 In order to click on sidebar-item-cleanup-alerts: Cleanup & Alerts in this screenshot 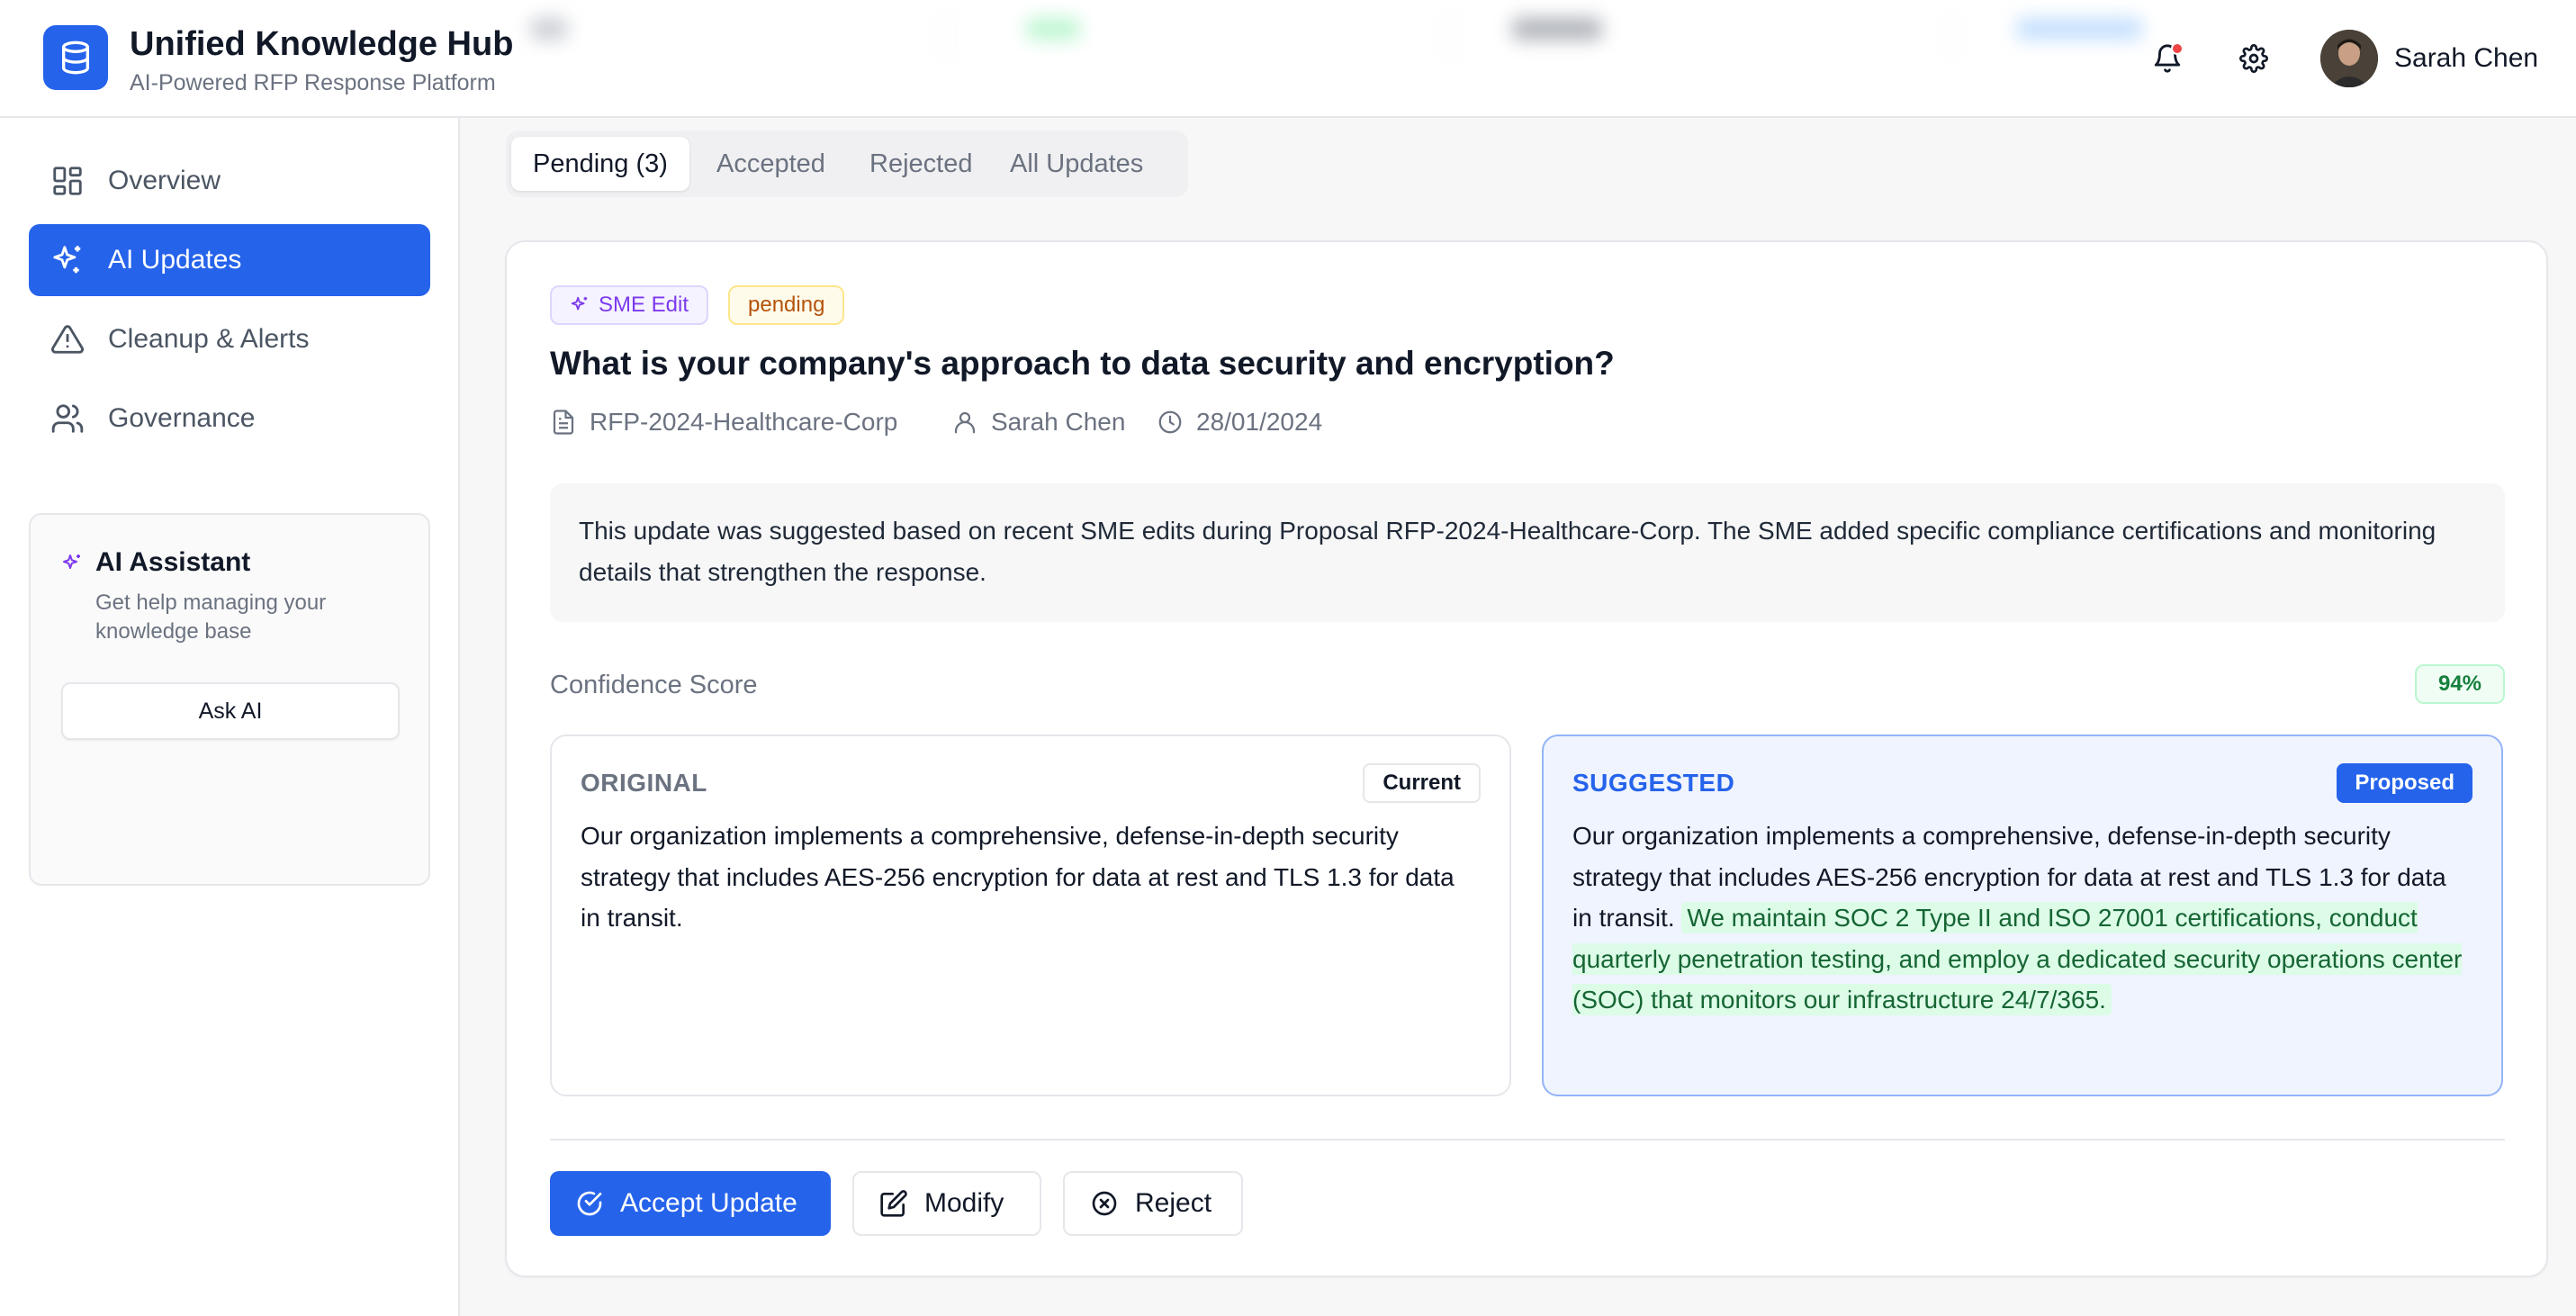, I will do `click(229, 339)`.